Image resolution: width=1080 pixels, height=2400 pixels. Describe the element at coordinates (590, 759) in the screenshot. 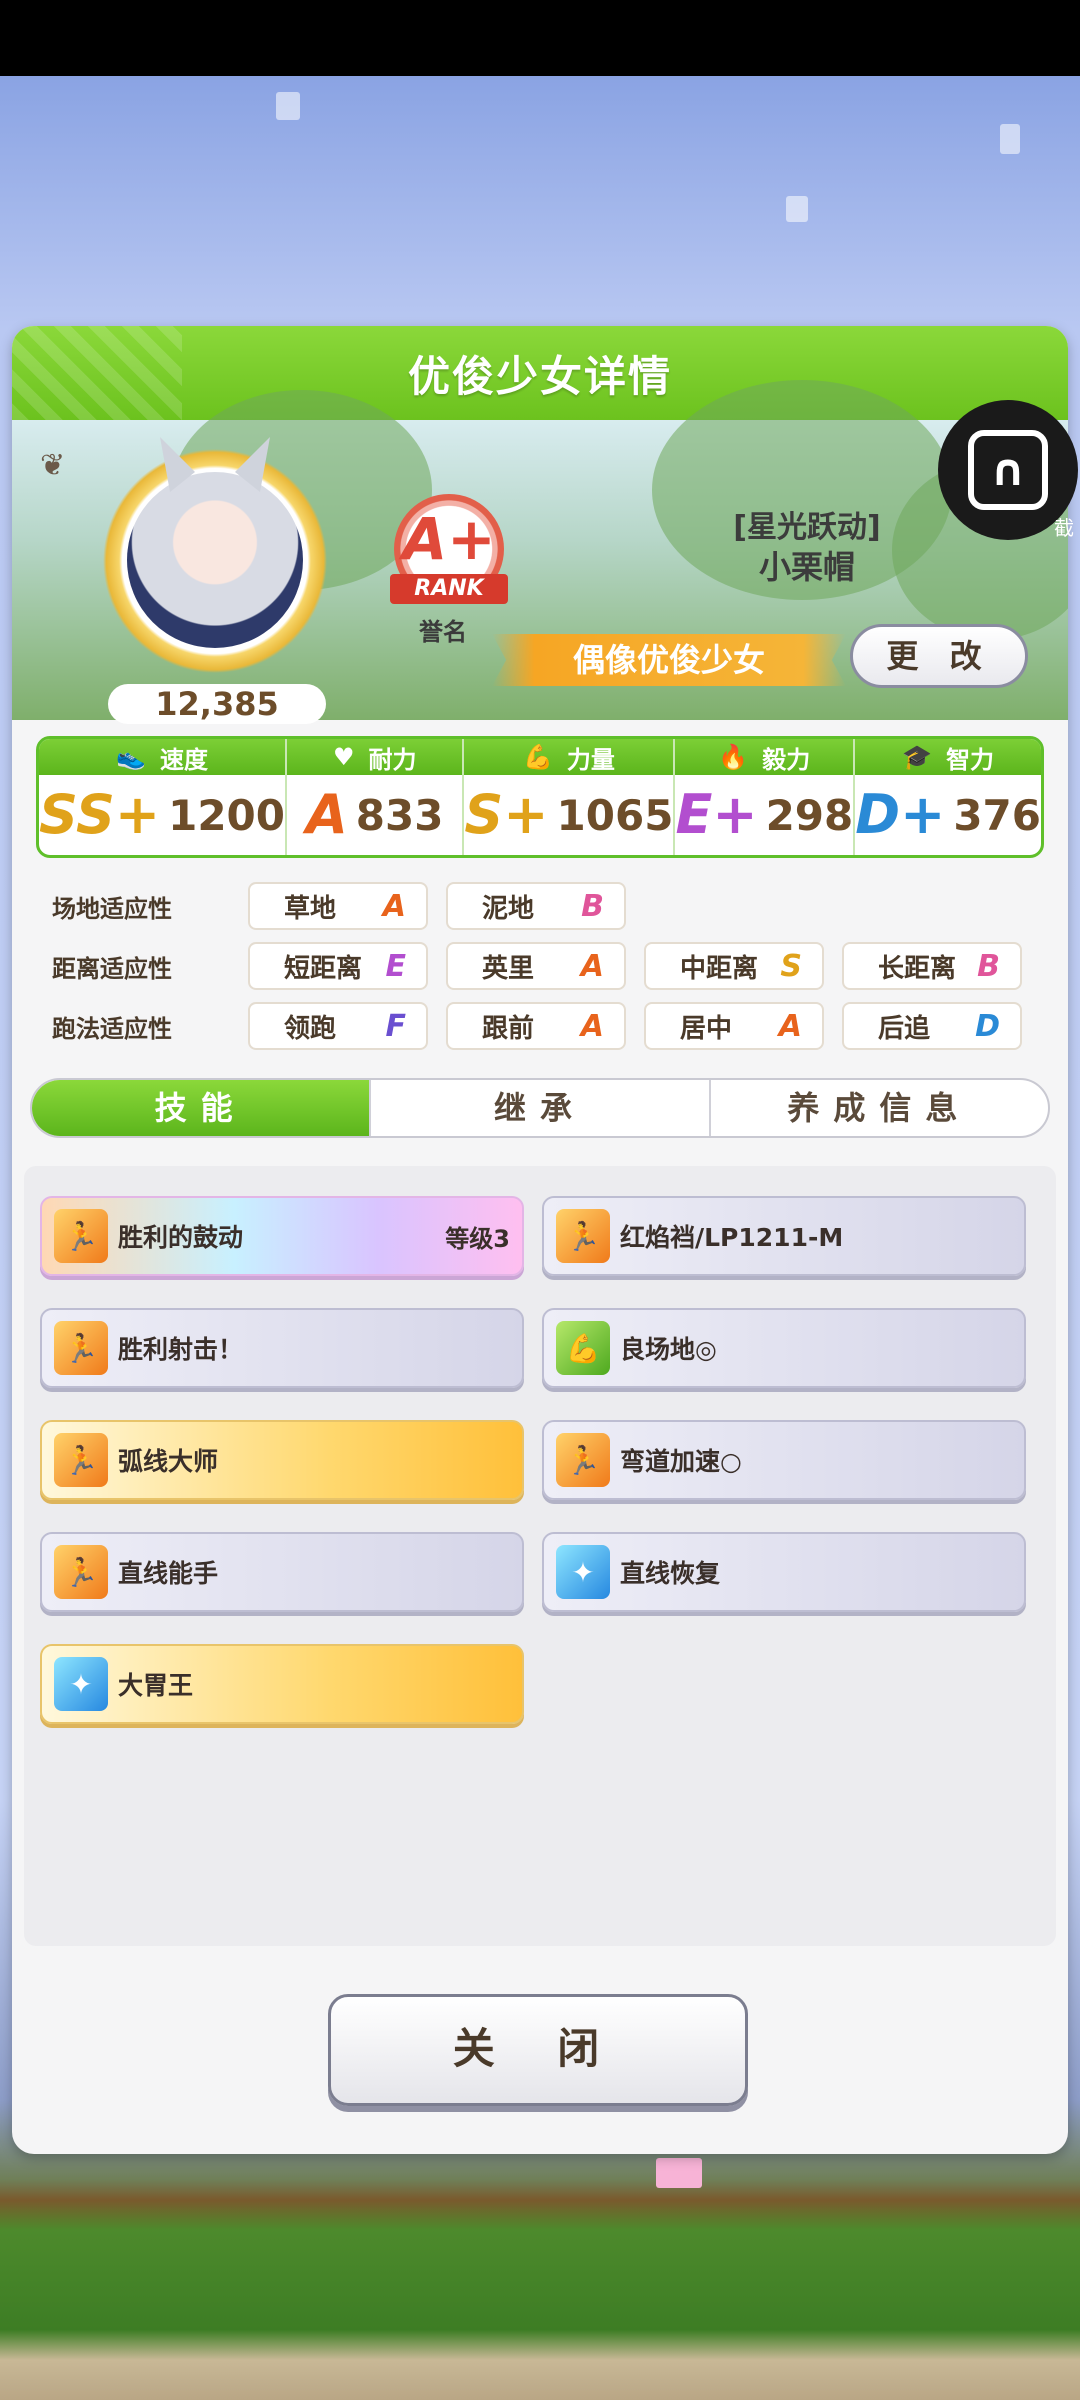

I see `stat-label: 力量` at that location.